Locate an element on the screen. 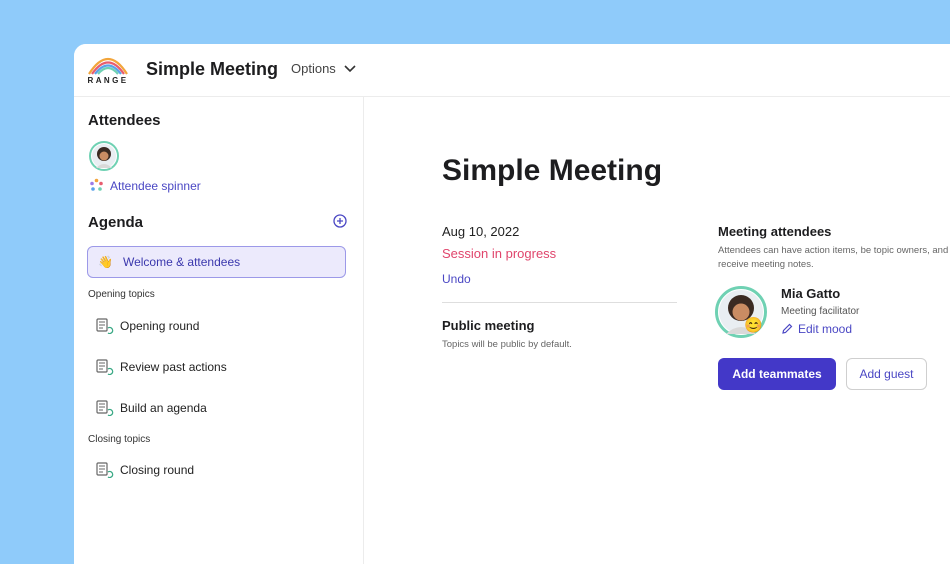  agenda-item-label: Review past actions is located at coordinates (173, 367).